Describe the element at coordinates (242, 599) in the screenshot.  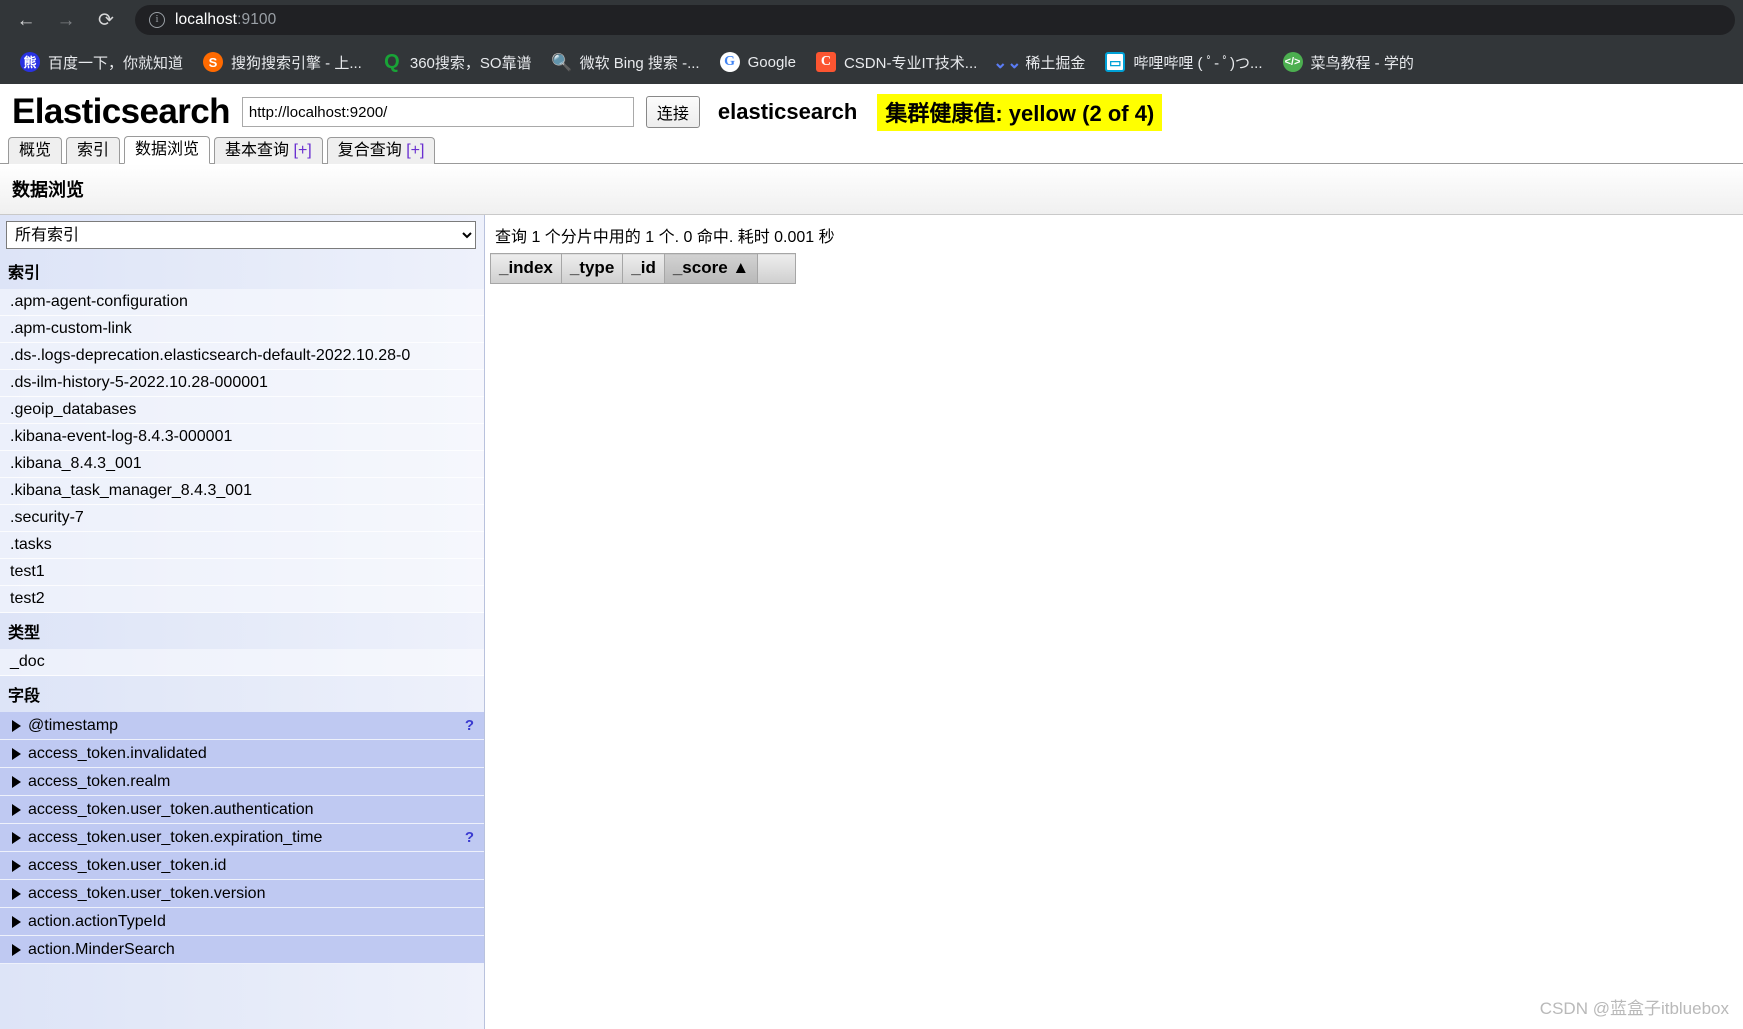
I see `sidebar-list-item: test2` at that location.